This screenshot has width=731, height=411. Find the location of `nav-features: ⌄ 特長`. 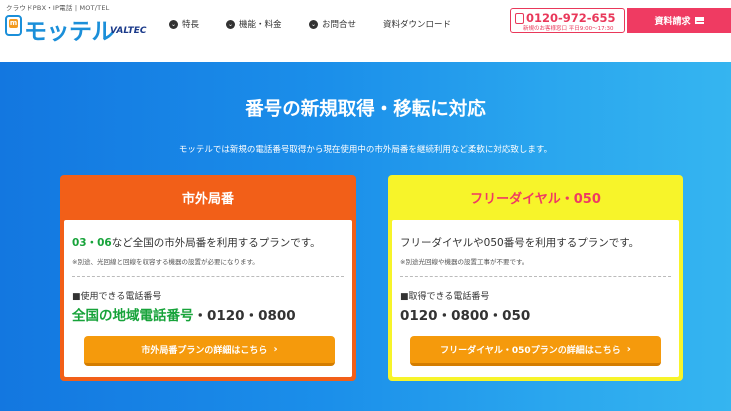

nav-features: ⌄ 特長 is located at coordinates (184, 24).